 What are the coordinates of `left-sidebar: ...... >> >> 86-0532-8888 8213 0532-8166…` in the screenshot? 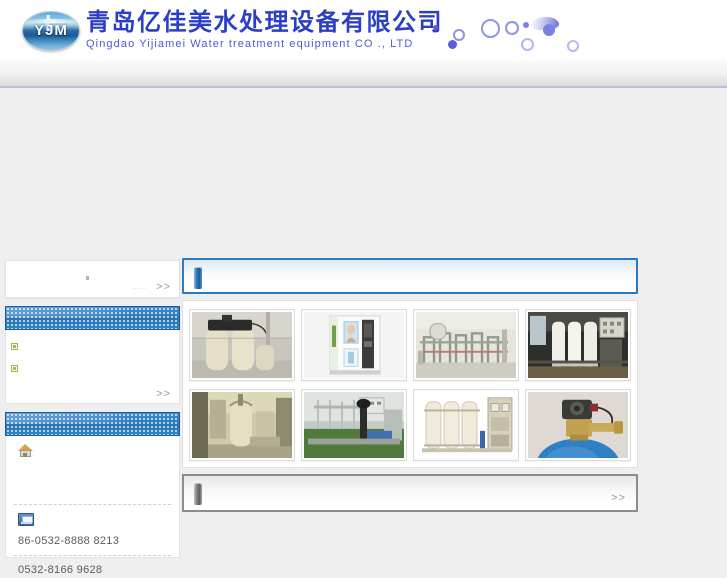 It's located at (92, 418).